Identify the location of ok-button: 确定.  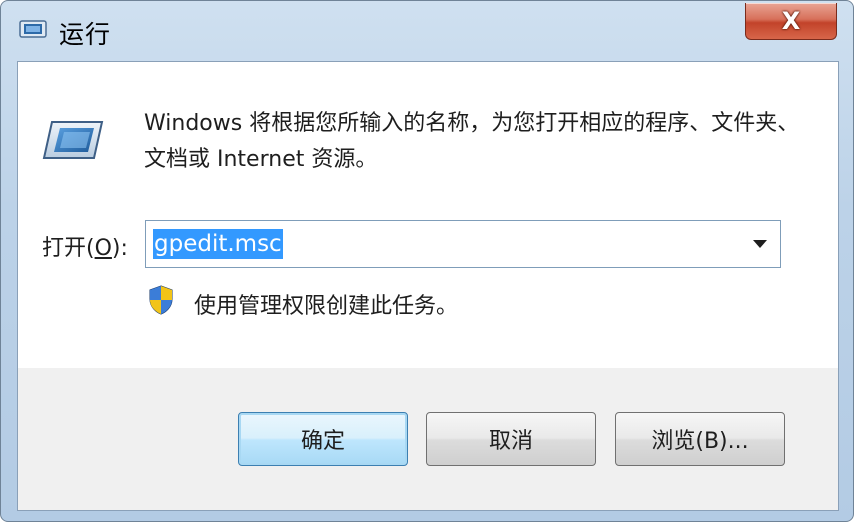
(323, 439).